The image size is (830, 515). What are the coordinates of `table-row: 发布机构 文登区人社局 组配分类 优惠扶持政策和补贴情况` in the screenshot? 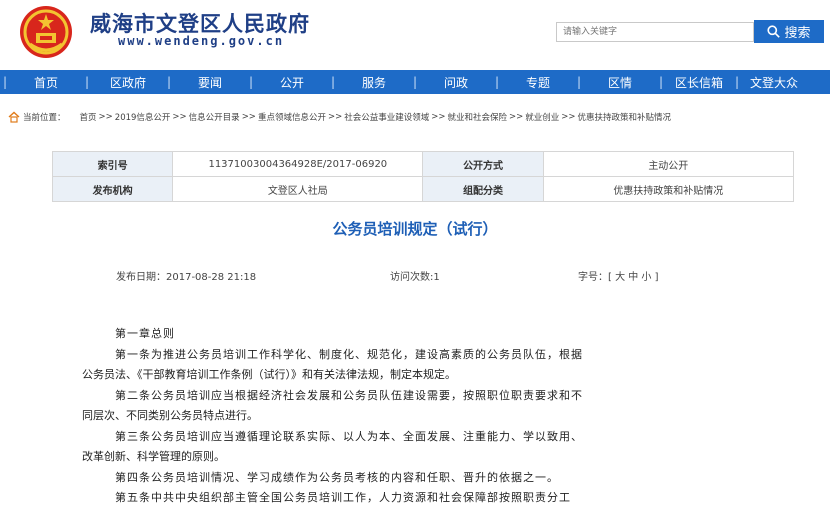 It's located at (423, 189).